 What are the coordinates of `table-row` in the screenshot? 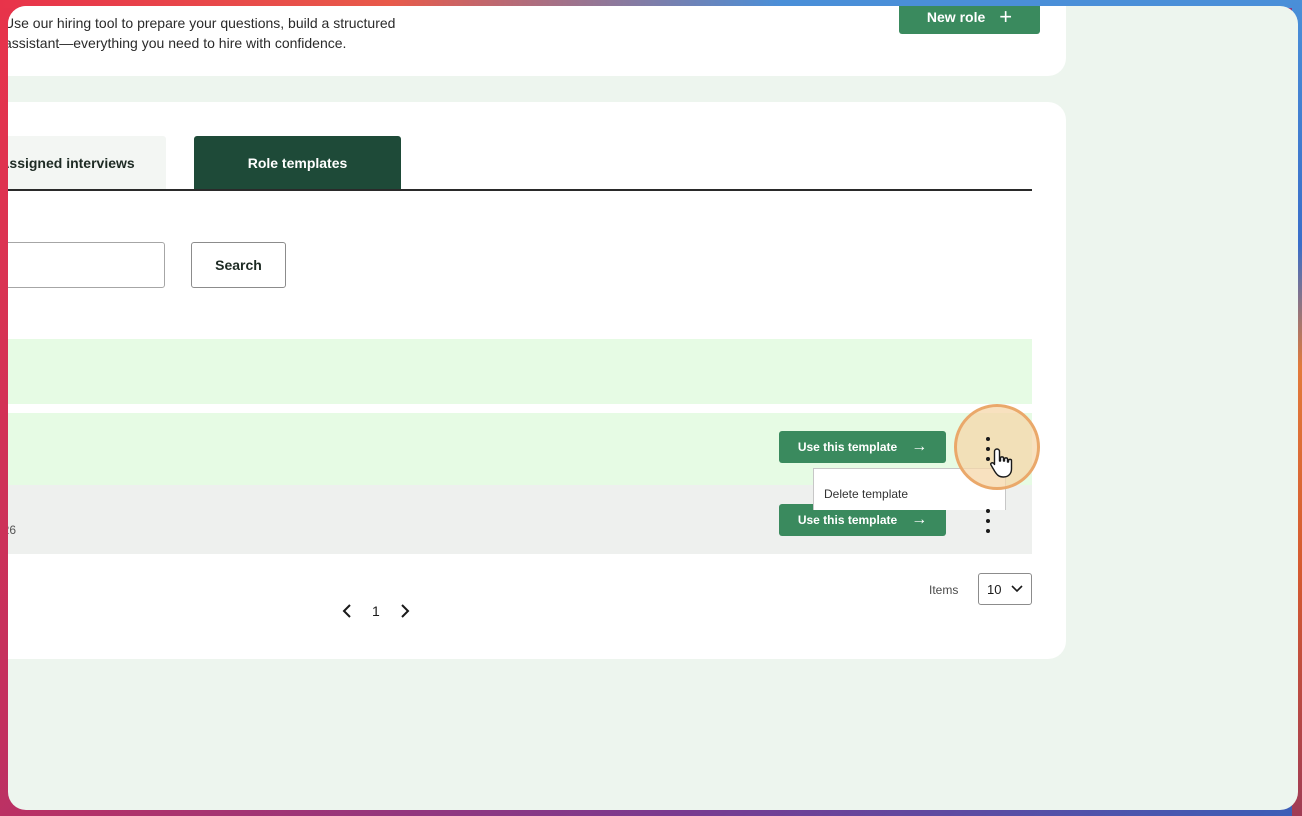 It's located at (520, 371).